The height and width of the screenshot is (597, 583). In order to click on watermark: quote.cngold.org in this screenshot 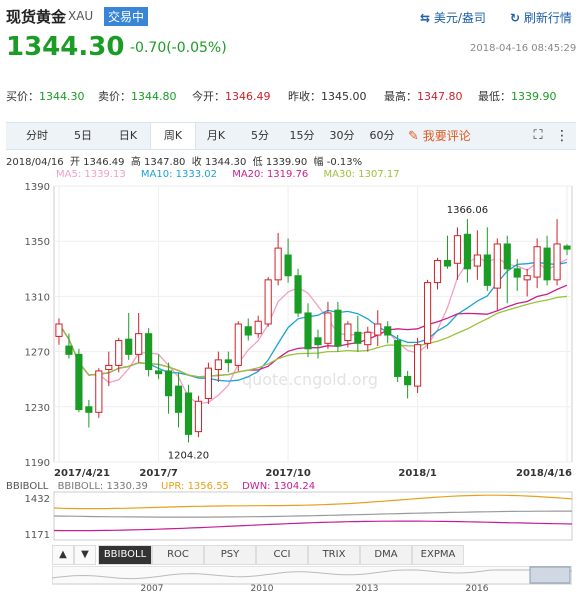, I will do `click(310, 379)`.